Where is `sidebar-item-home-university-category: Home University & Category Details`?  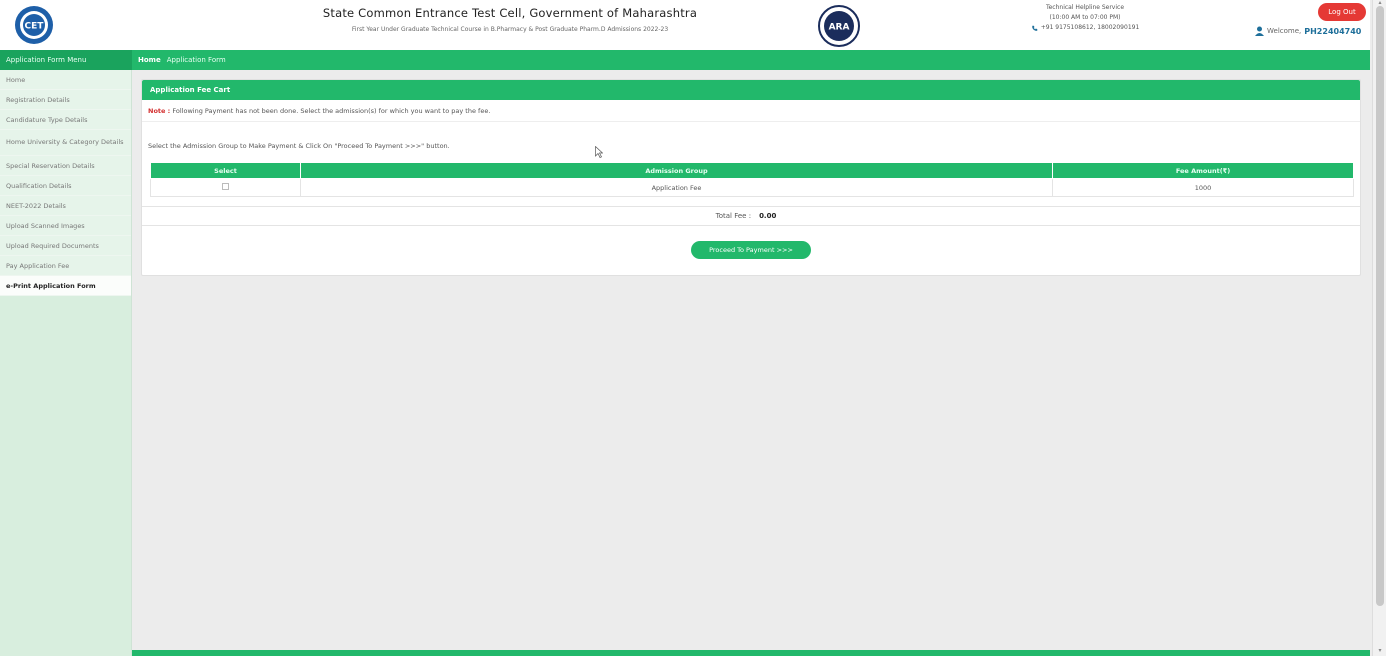 sidebar-item-home-university-category: Home University & Category Details is located at coordinates (65, 143).